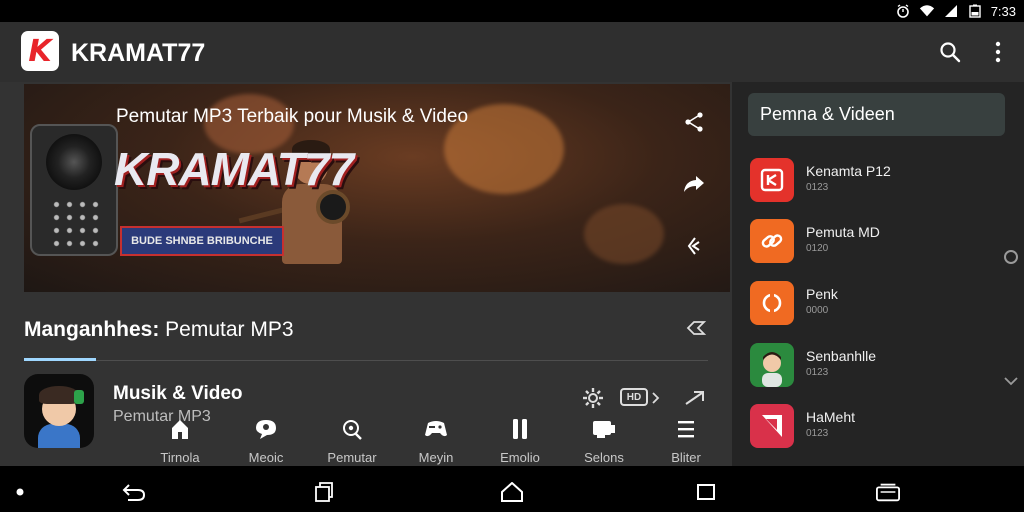  What do you see at coordinates (876, 114) in the screenshot?
I see `side-panel-header: Pemna & Videen` at bounding box center [876, 114].